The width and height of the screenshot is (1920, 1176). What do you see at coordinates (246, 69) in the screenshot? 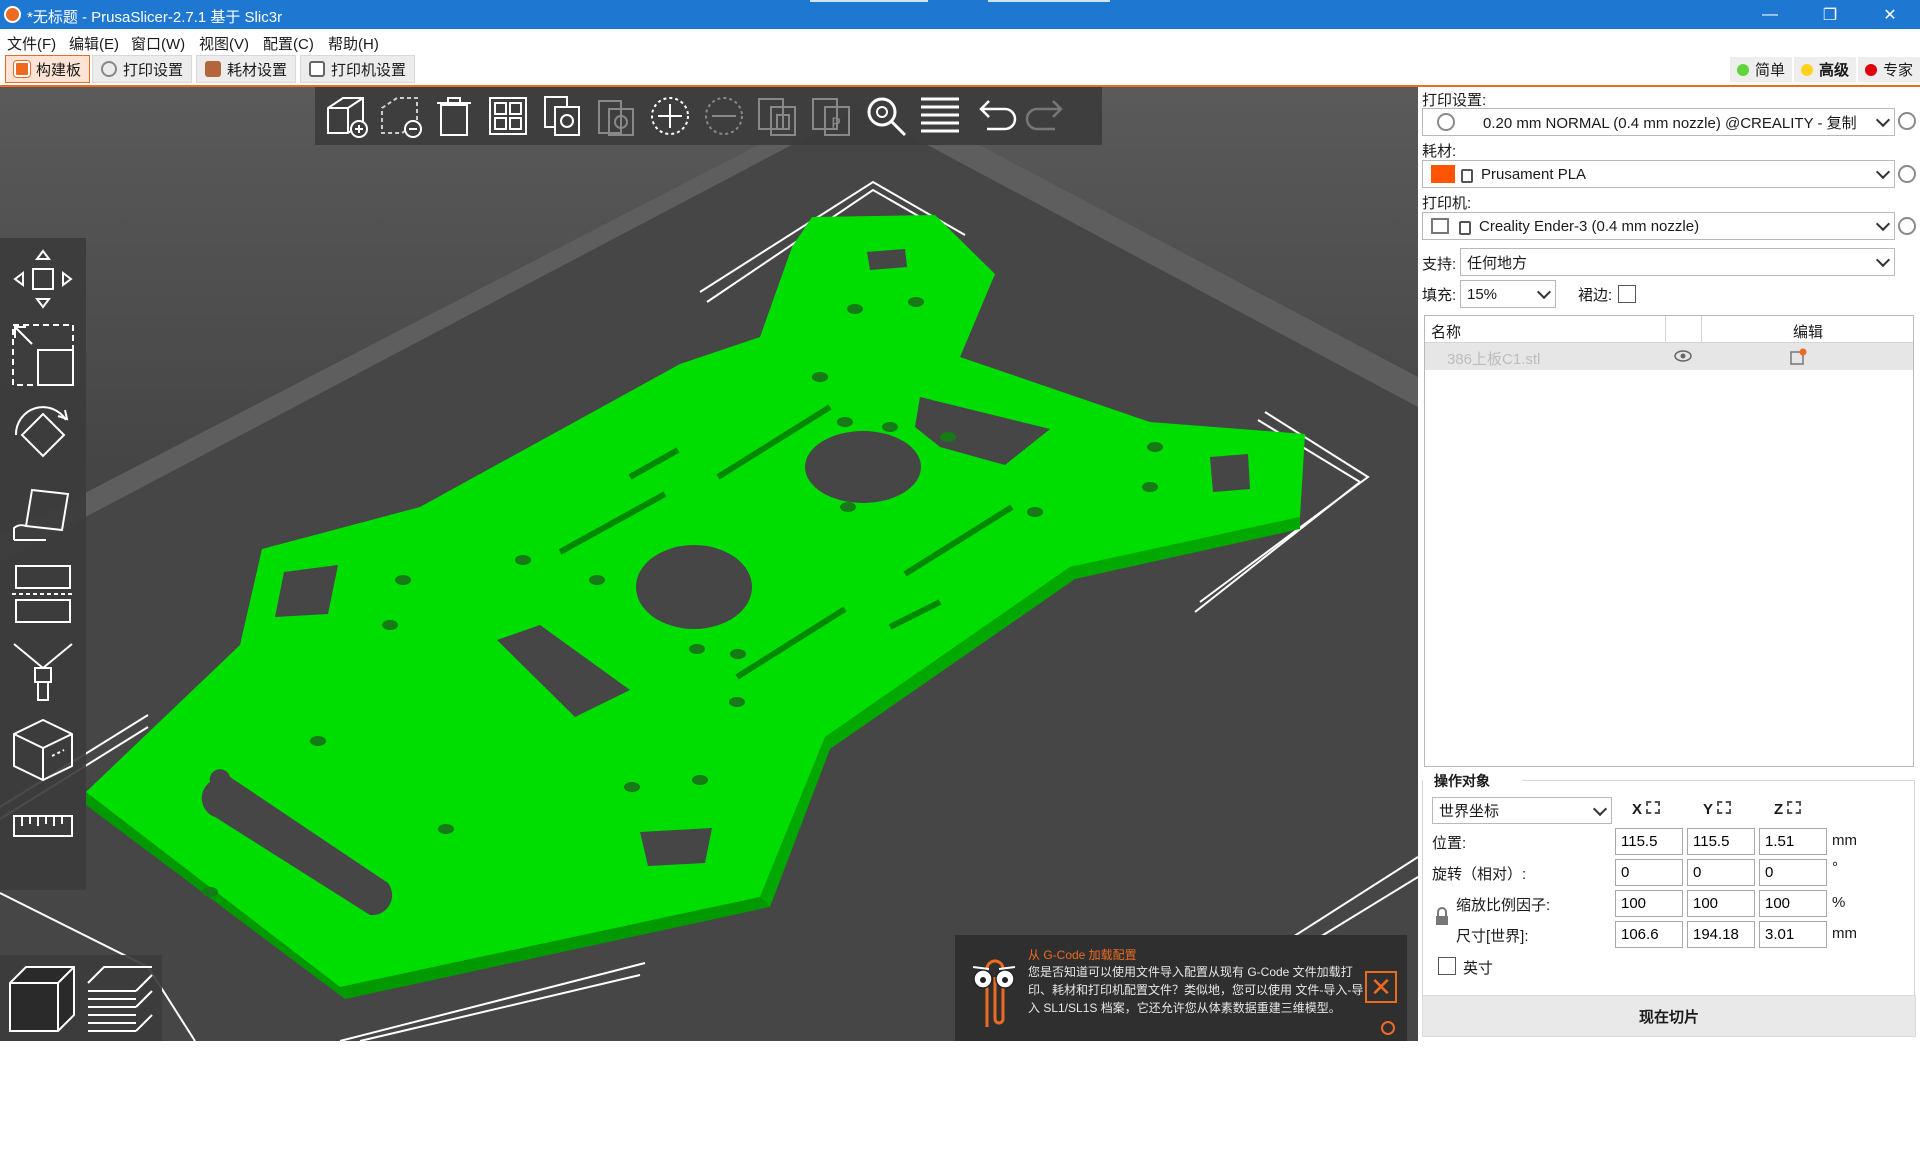
I see `tab-filament-settings: 耗材设置` at bounding box center [246, 69].